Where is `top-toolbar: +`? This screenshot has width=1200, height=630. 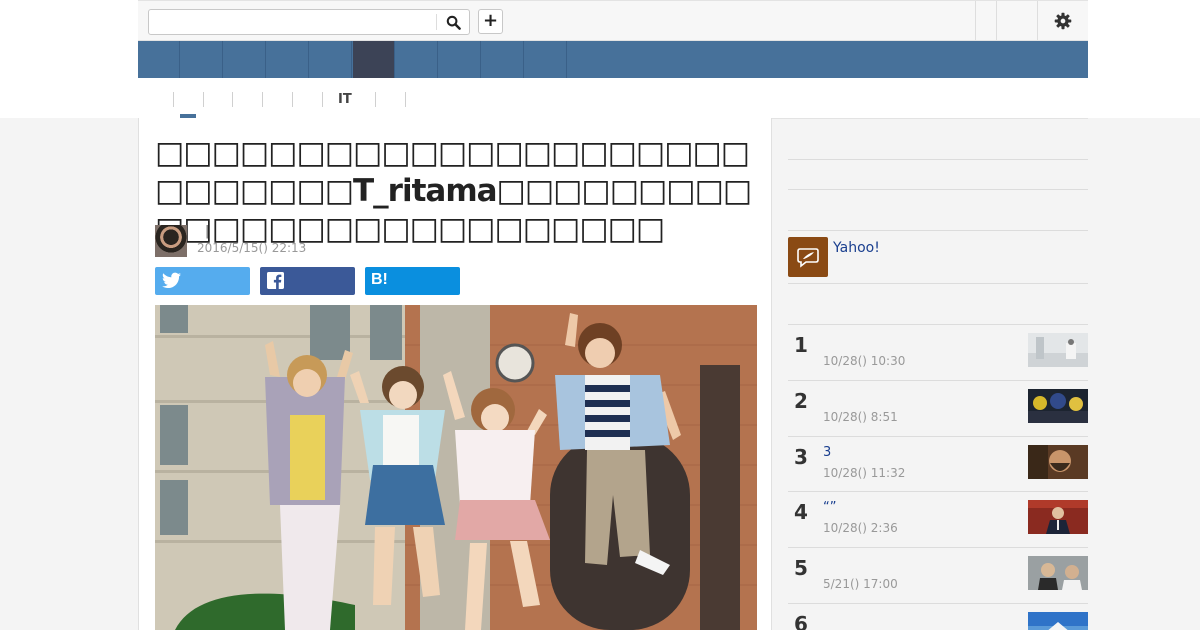
top-toolbar: + is located at coordinates (613, 20).